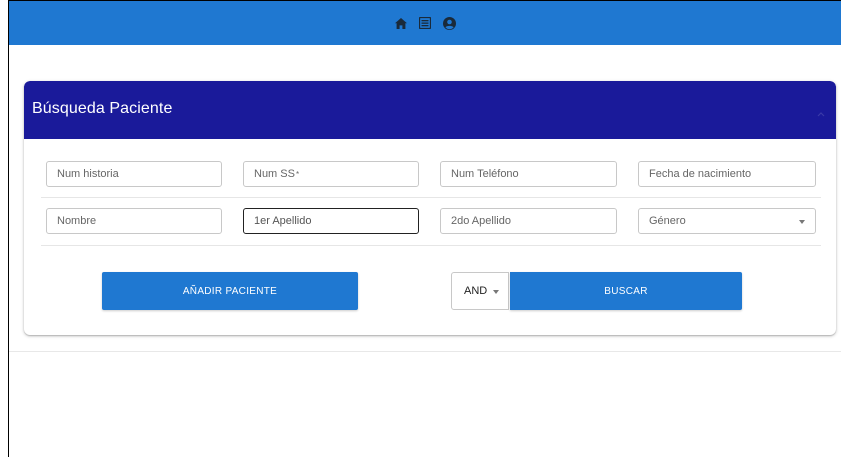 Image resolution: width=841 pixels, height=457 pixels. I want to click on add-patient-button: AÑADIR PACIENTE, so click(230, 291).